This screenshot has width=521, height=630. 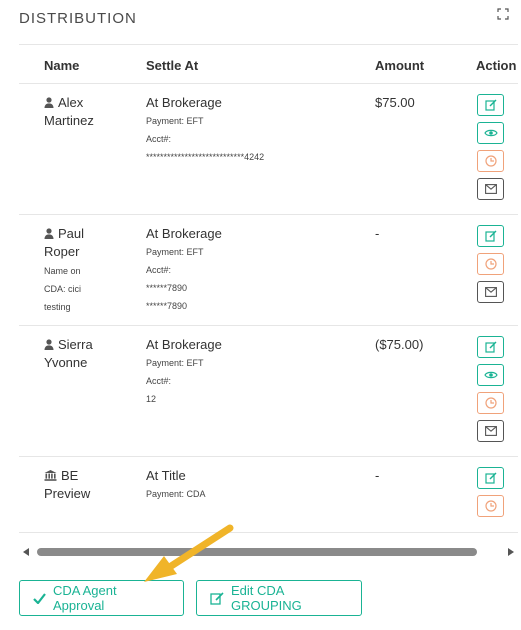 What do you see at coordinates (89, 485) in the screenshot?
I see `name-cell: BE Preview` at bounding box center [89, 485].